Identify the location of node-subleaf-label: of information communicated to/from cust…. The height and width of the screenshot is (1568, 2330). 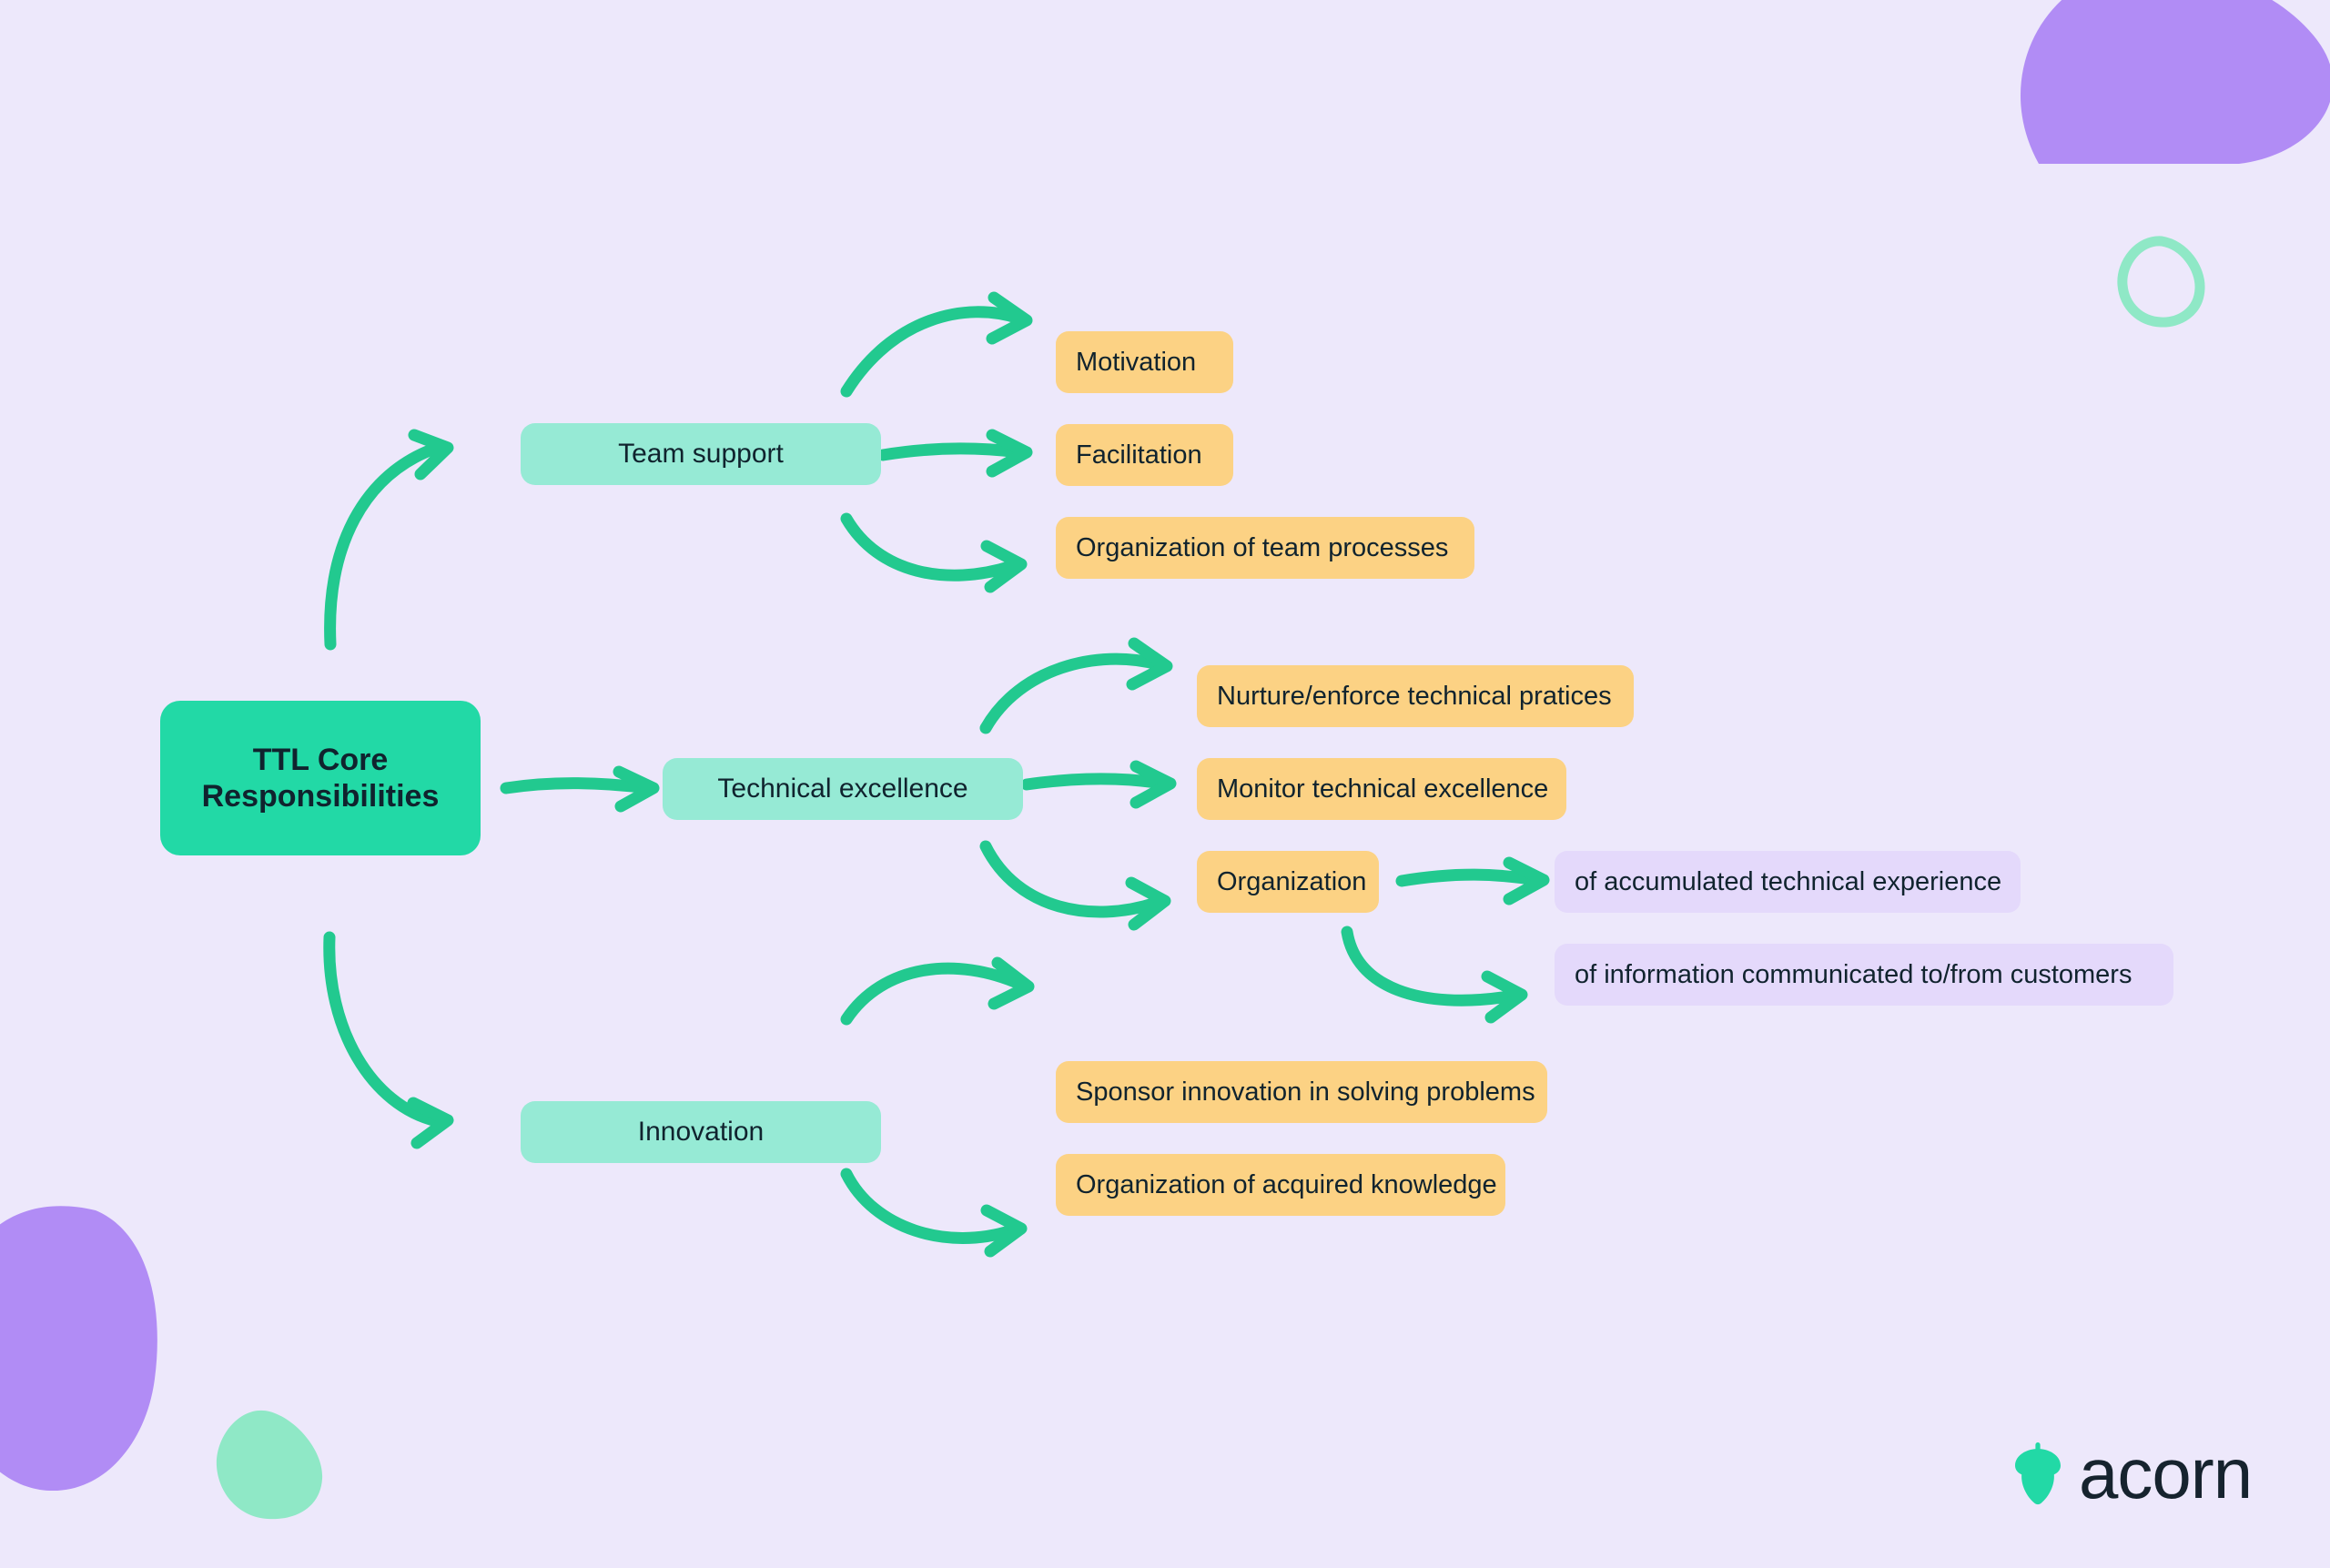
(1853, 974).